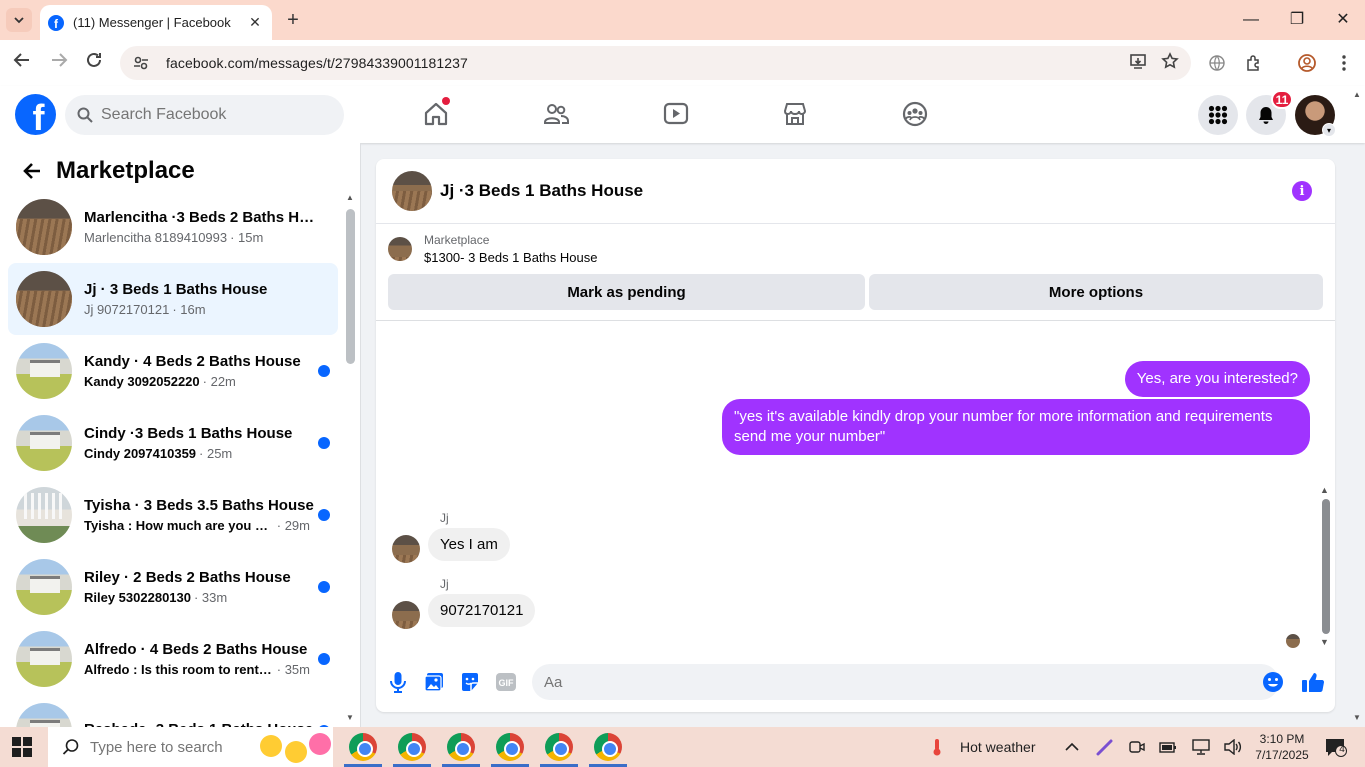 The width and height of the screenshot is (1365, 767). I want to click on message-input, so click(905, 682).